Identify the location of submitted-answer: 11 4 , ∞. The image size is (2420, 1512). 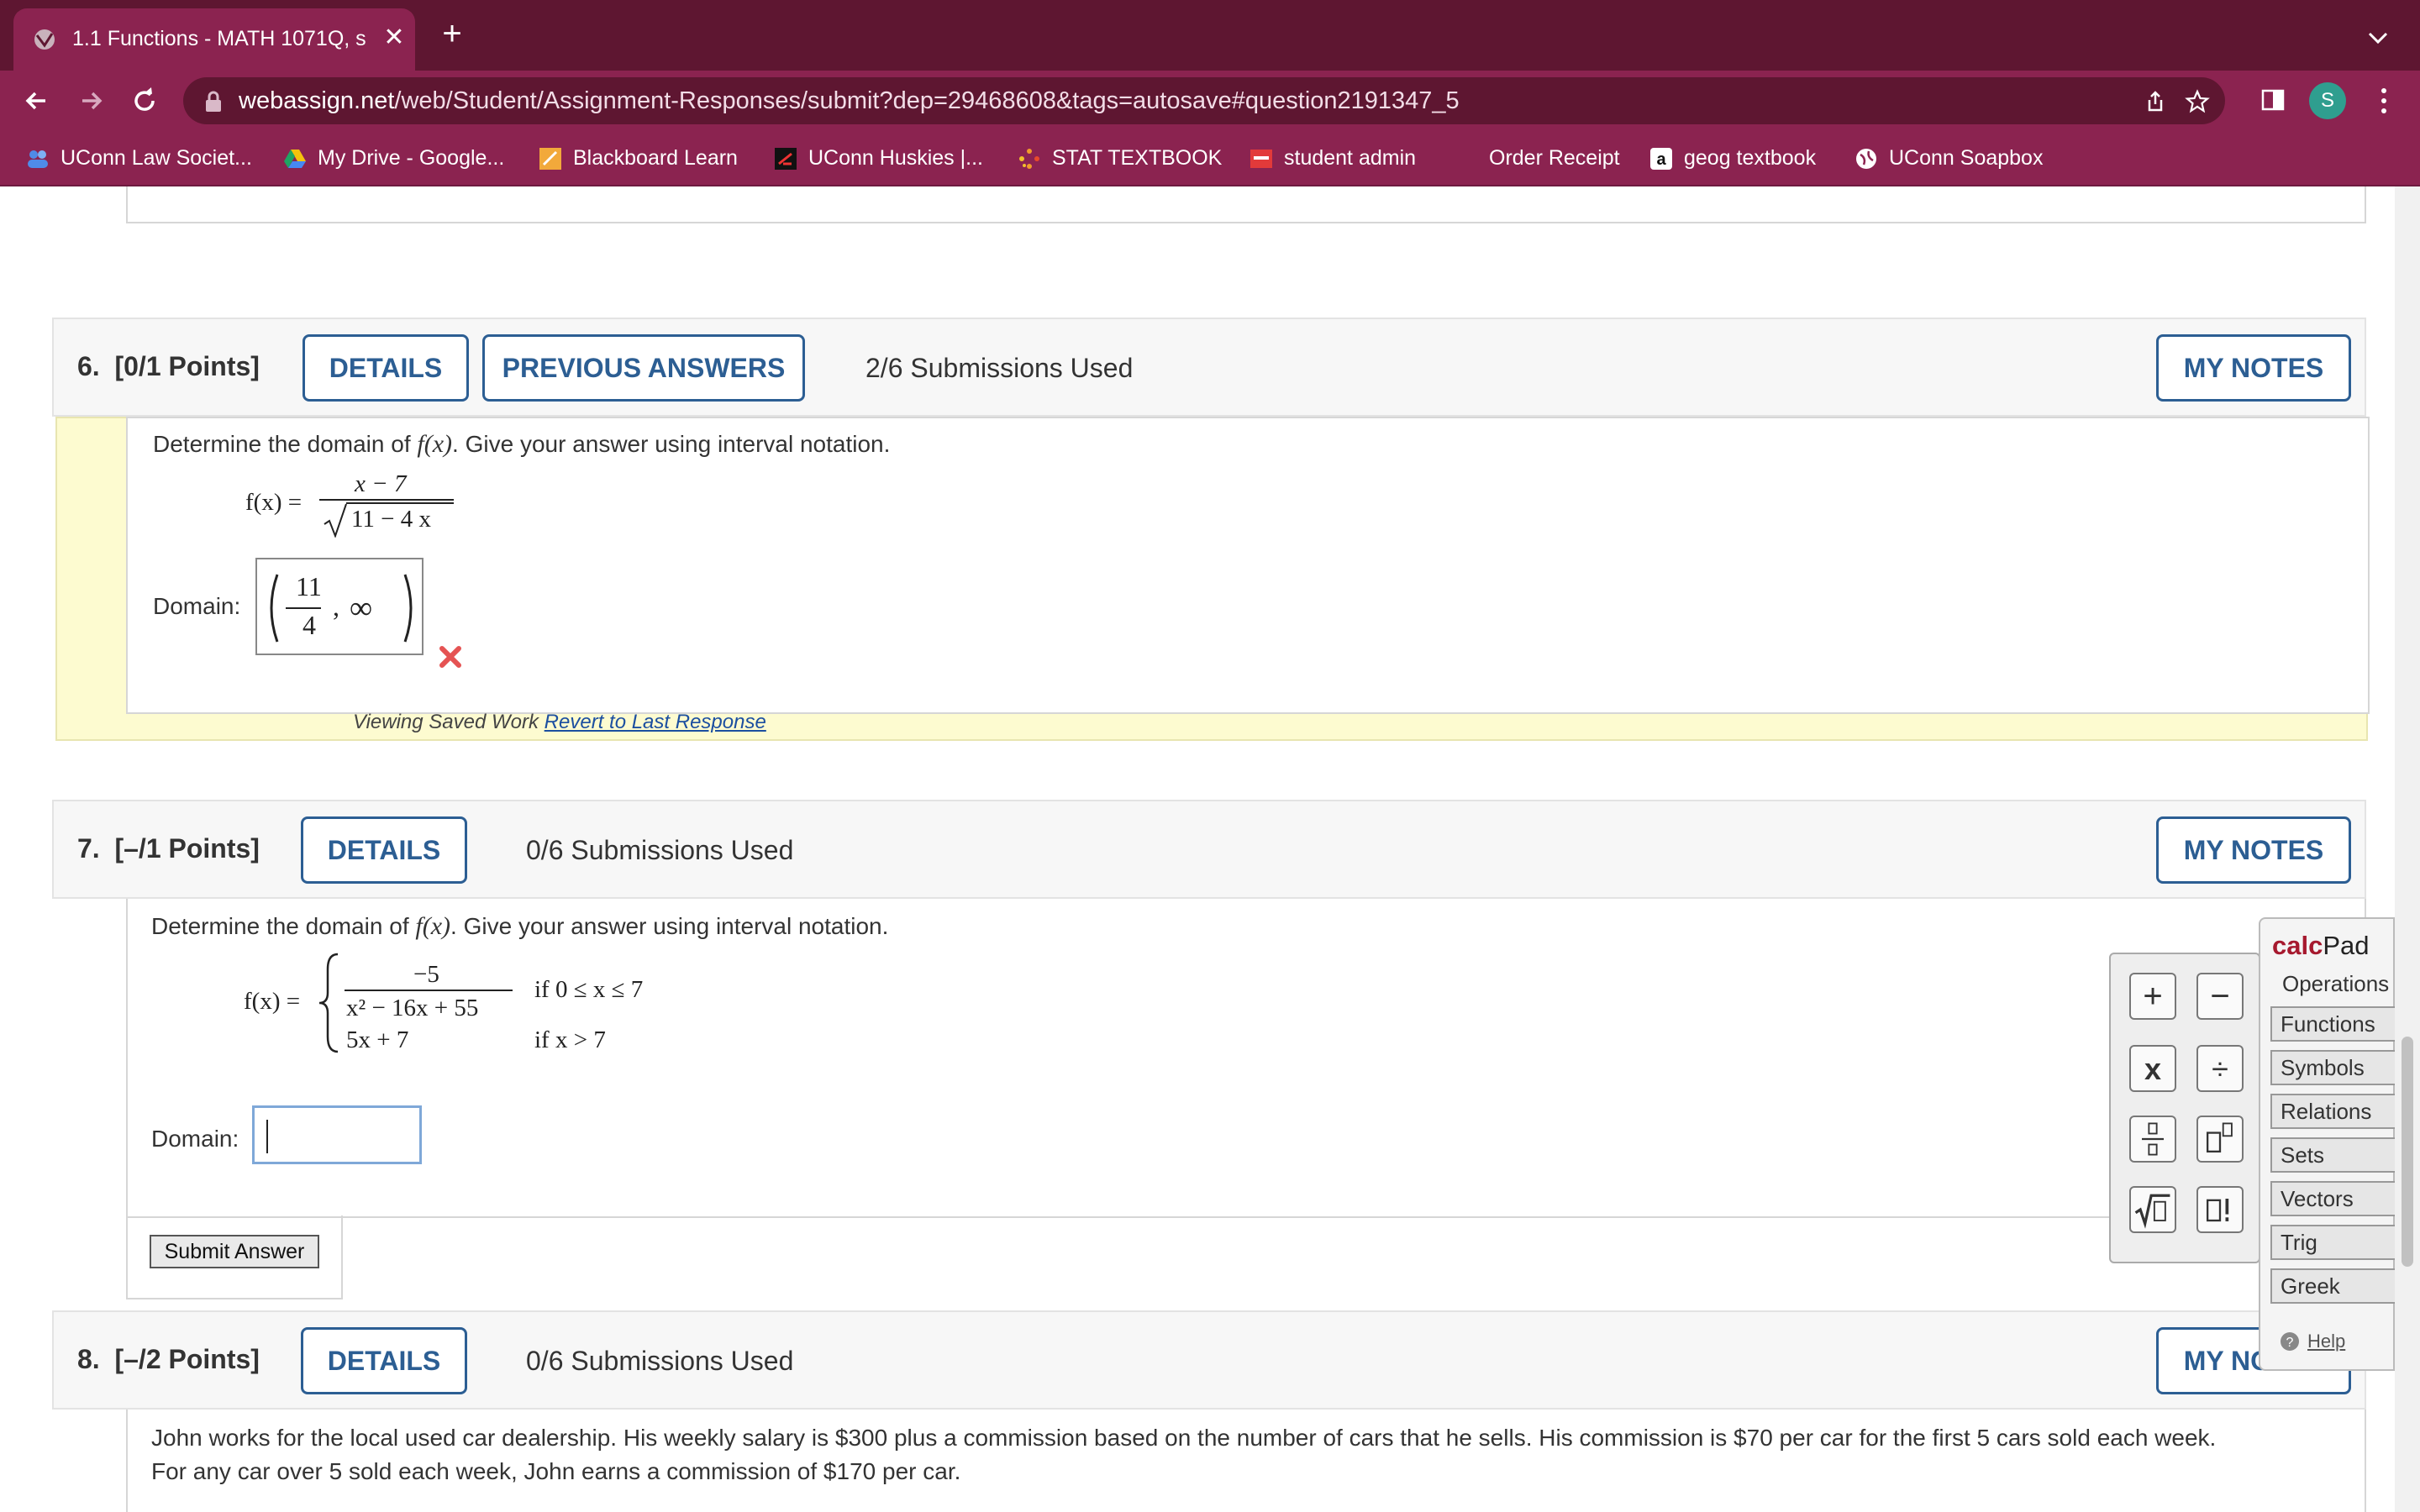
(339, 606).